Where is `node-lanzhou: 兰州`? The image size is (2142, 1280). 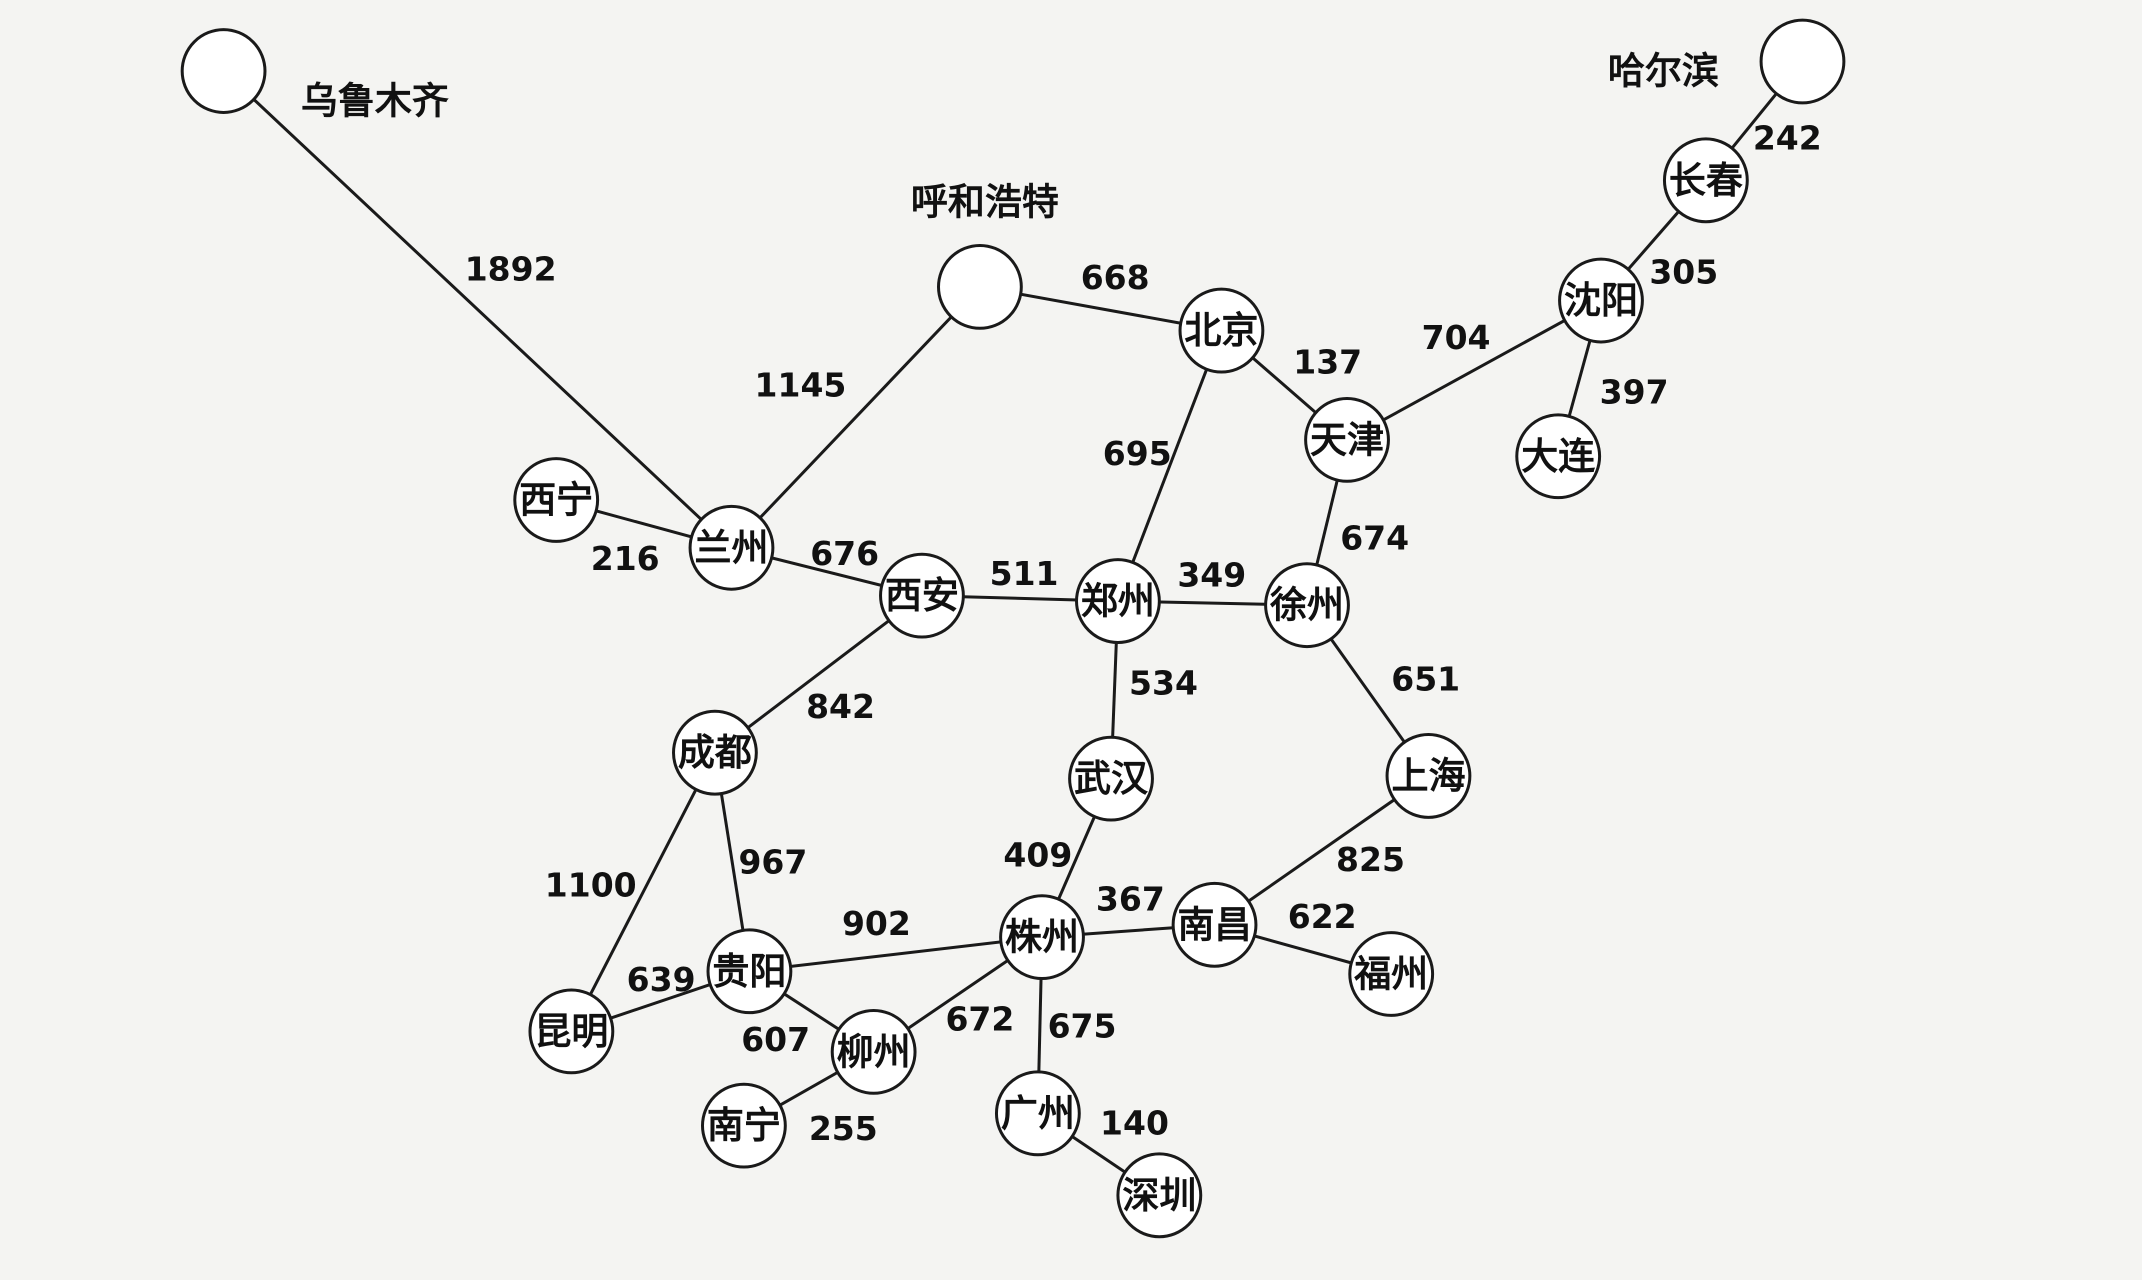
node-lanzhou: 兰州 is located at coordinates (731, 547).